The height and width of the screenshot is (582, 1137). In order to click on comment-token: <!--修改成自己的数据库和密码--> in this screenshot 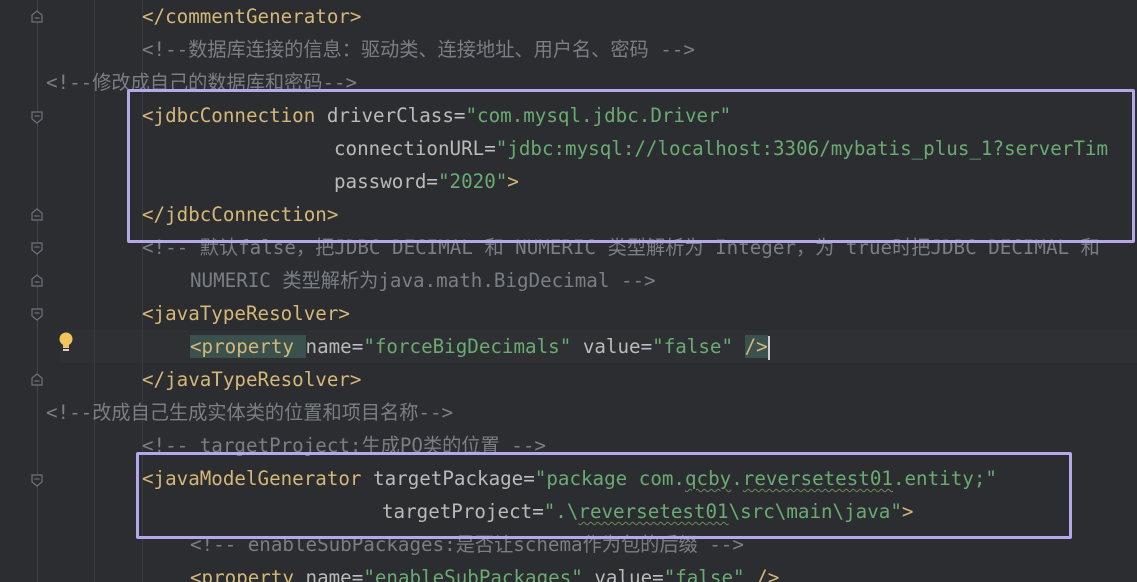, I will do `click(202, 82)`.